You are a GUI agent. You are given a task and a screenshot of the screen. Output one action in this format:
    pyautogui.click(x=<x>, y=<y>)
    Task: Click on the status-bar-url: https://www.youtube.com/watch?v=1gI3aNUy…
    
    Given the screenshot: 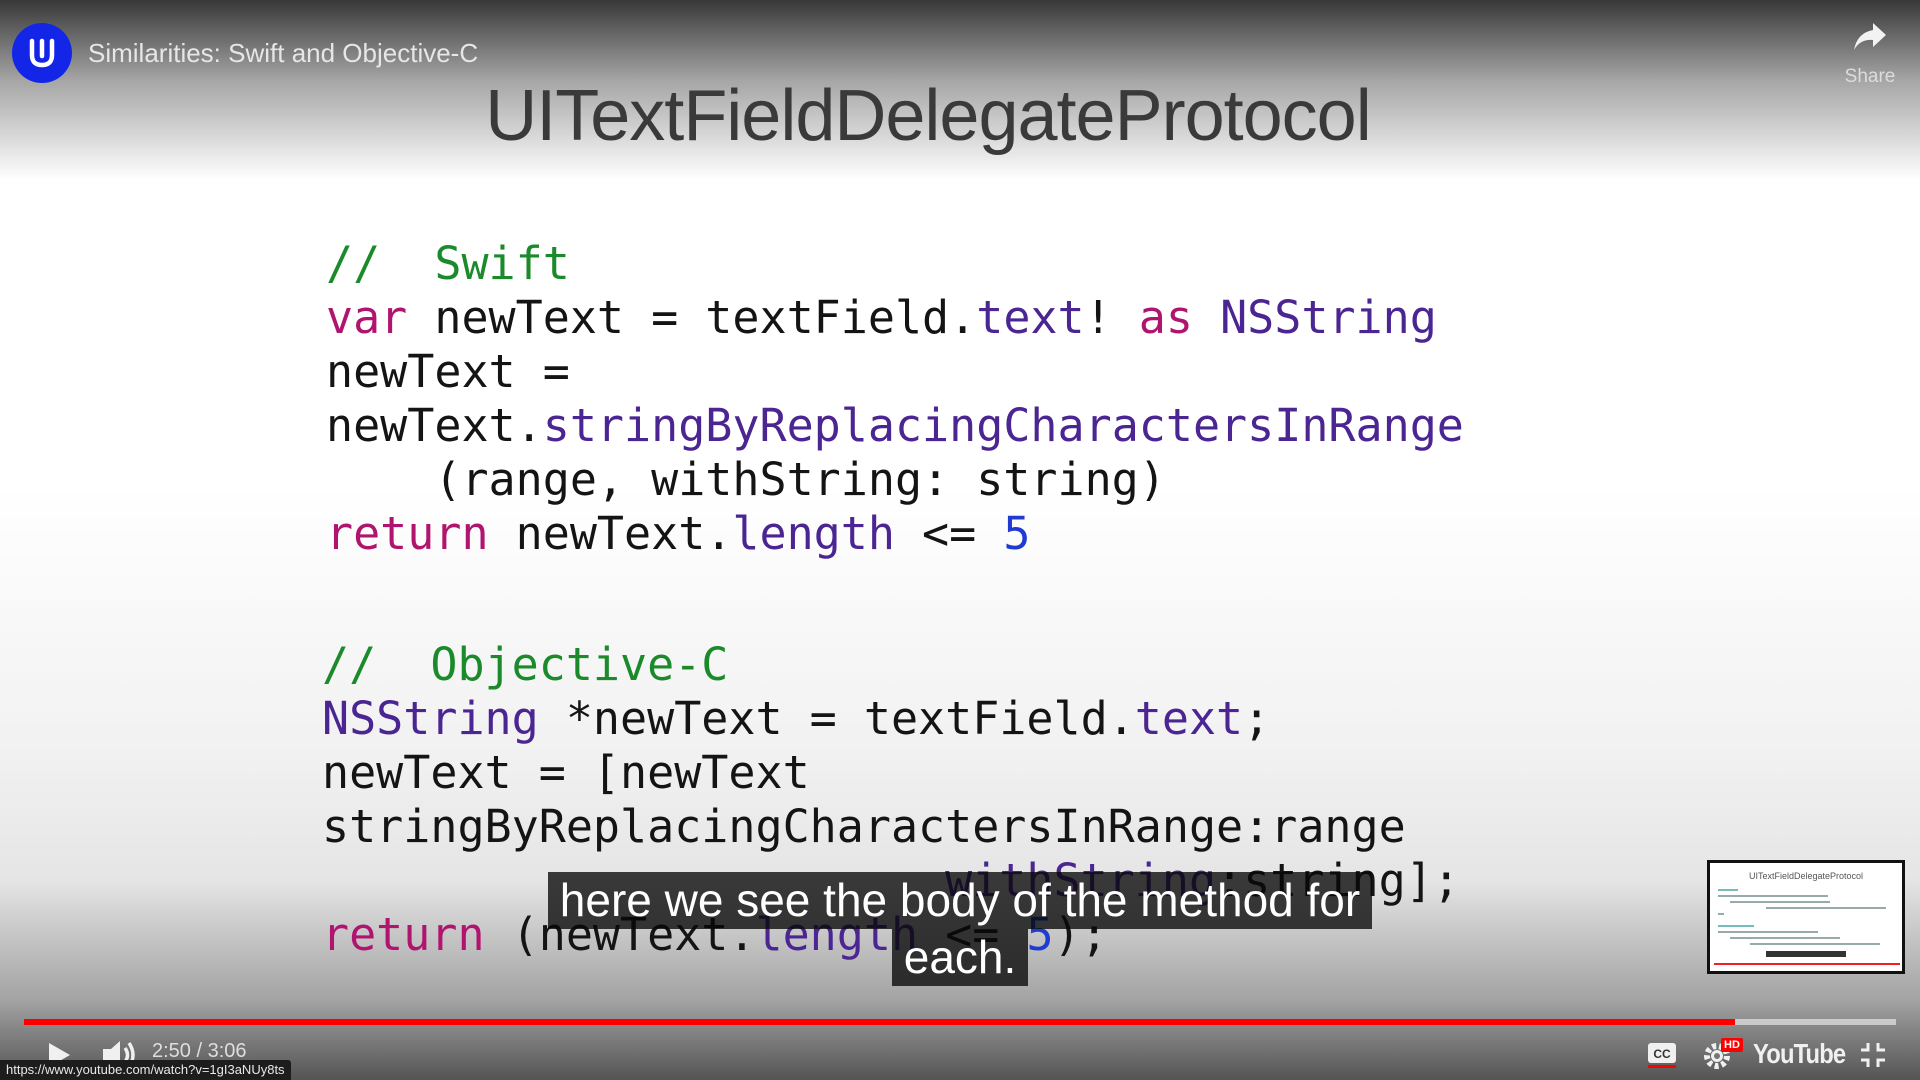 What is the action you would take?
    pyautogui.click(x=145, y=1070)
    